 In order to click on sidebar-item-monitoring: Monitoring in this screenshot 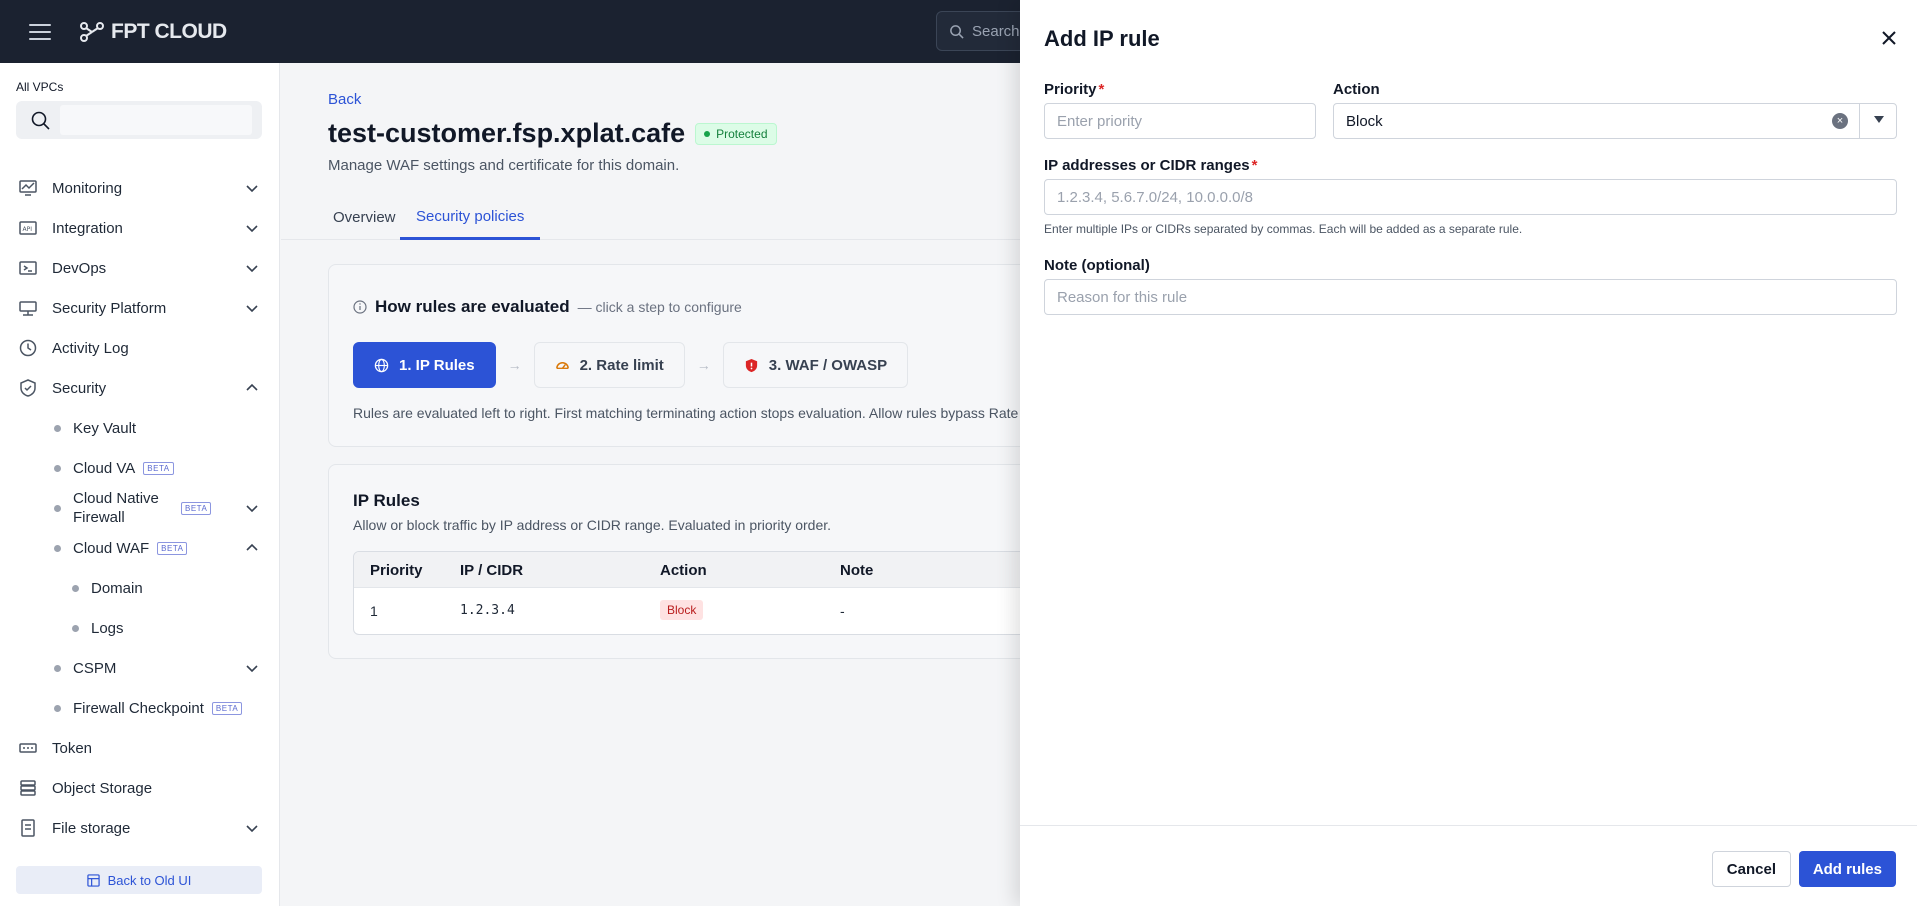, I will do `click(140, 188)`.